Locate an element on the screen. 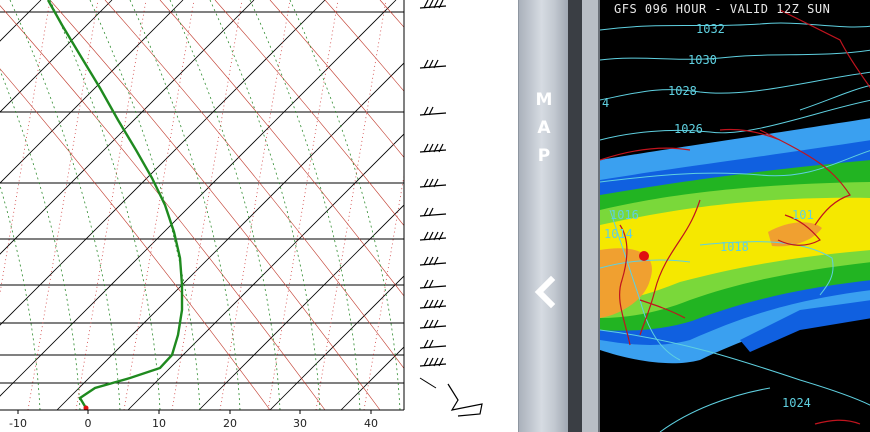 The image size is (870, 432). temperature-axis: -10 0 10 20 30 40 is located at coordinates (193, 420).